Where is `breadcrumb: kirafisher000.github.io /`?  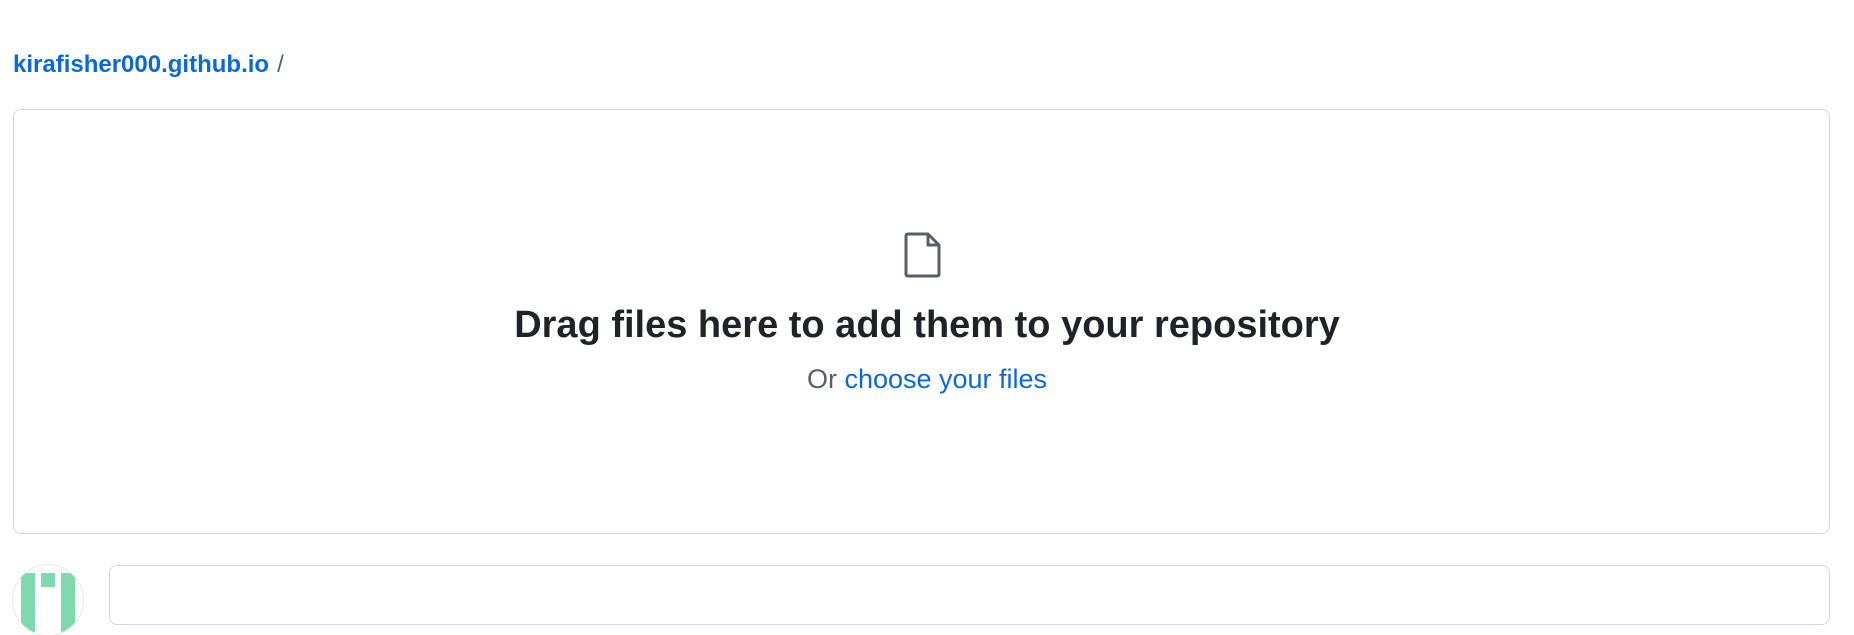 breadcrumb: kirafisher000.github.io / is located at coordinates (148, 65).